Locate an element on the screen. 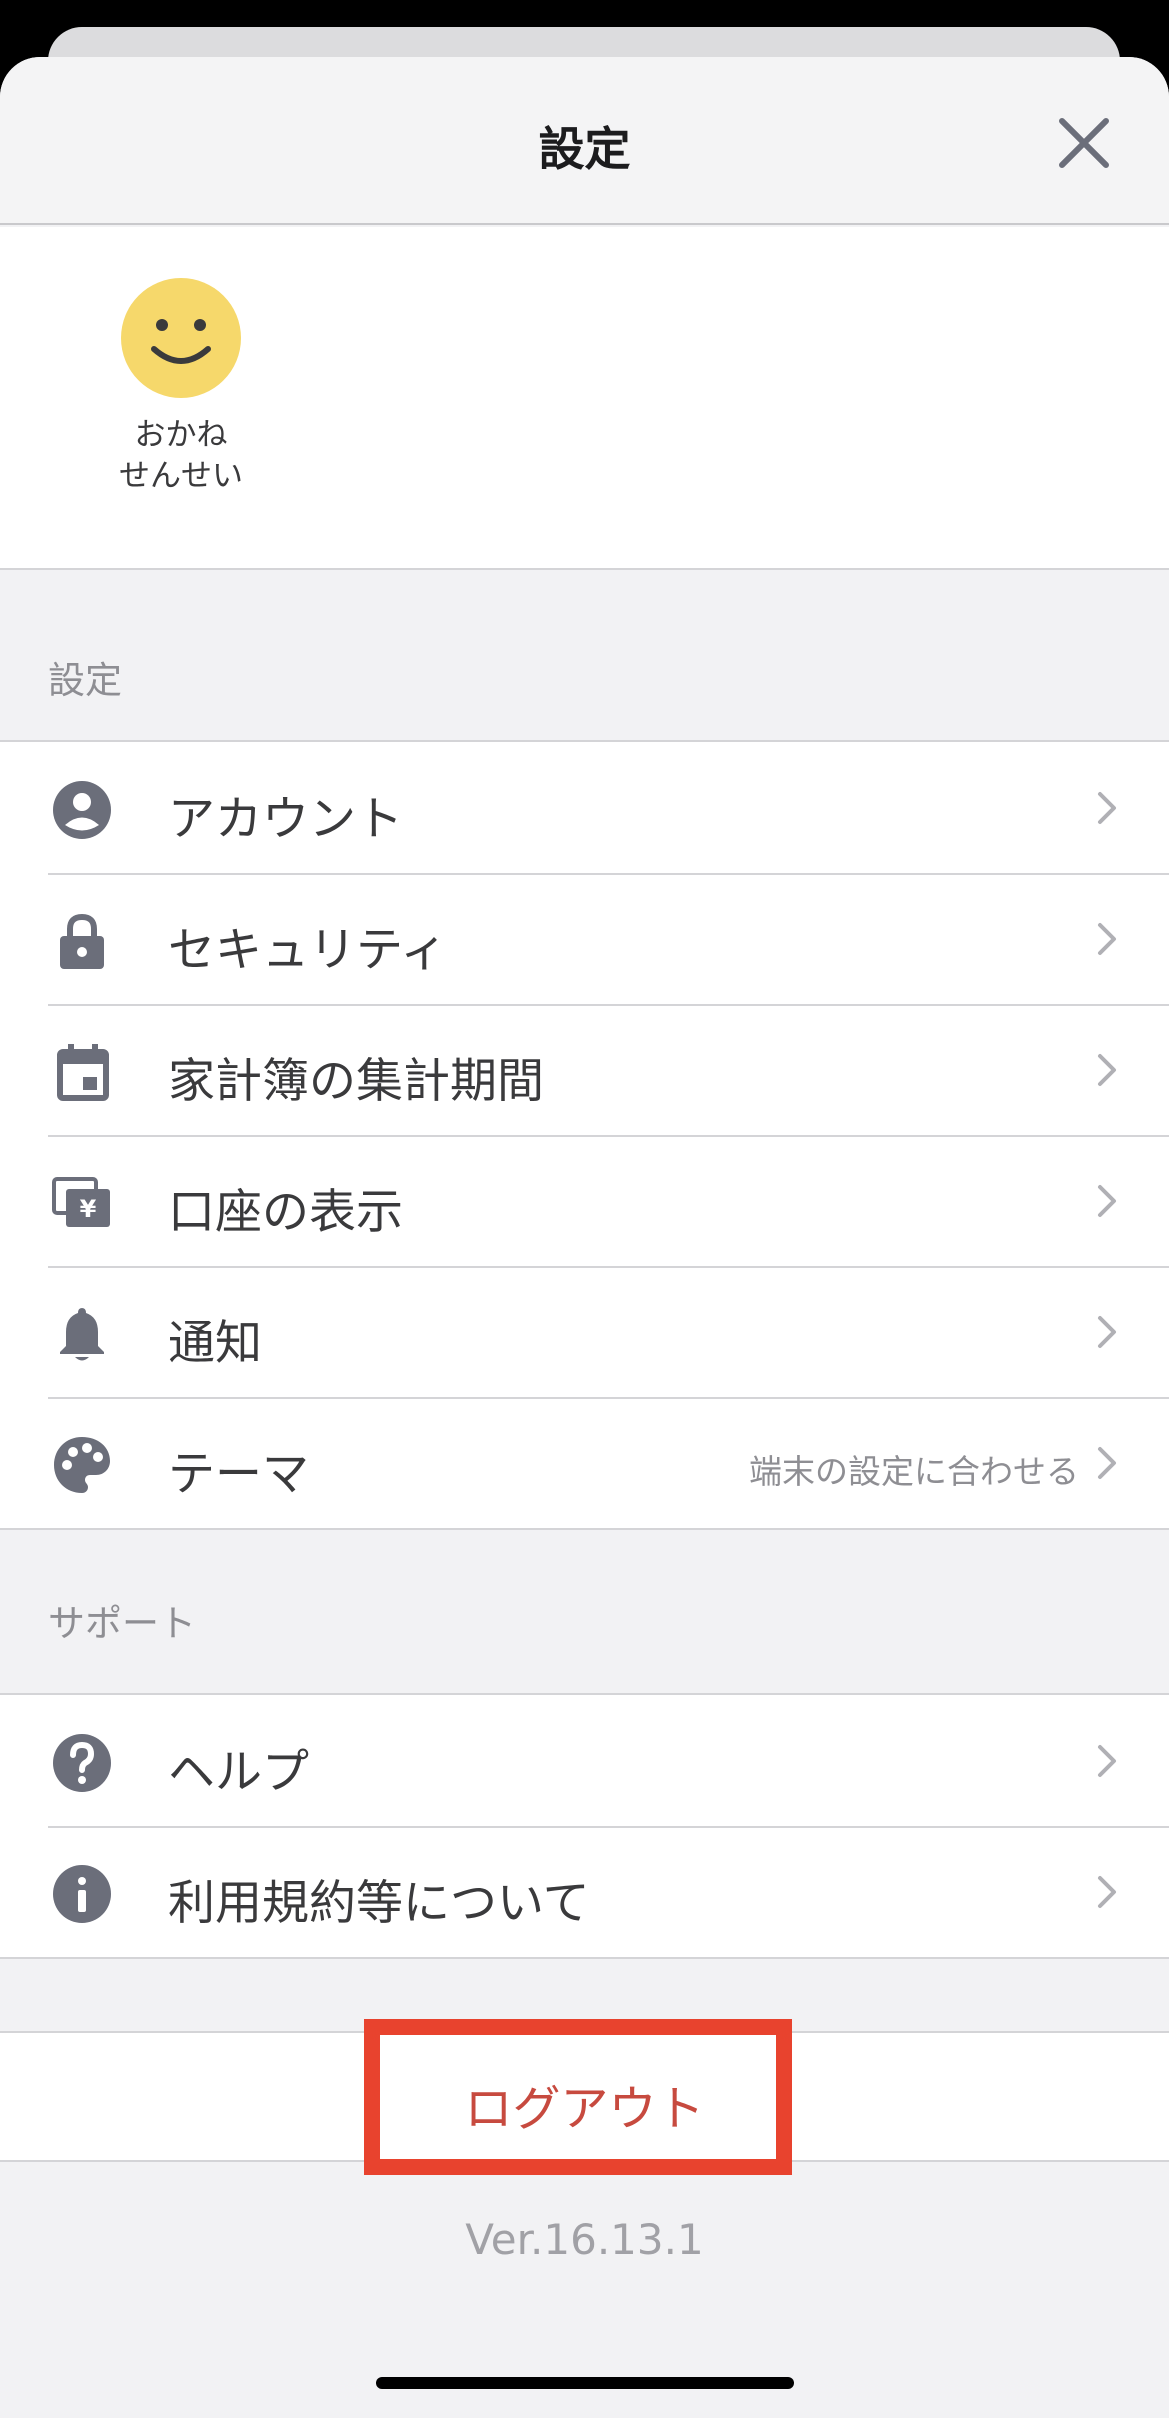  support-item-help: ヘルプ is located at coordinates (584, 1760).